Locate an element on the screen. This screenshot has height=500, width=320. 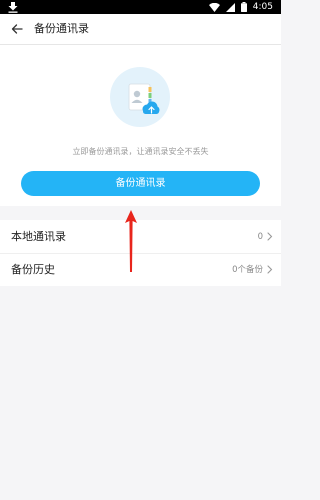
status-time: 4:05 is located at coordinates (262, 7).